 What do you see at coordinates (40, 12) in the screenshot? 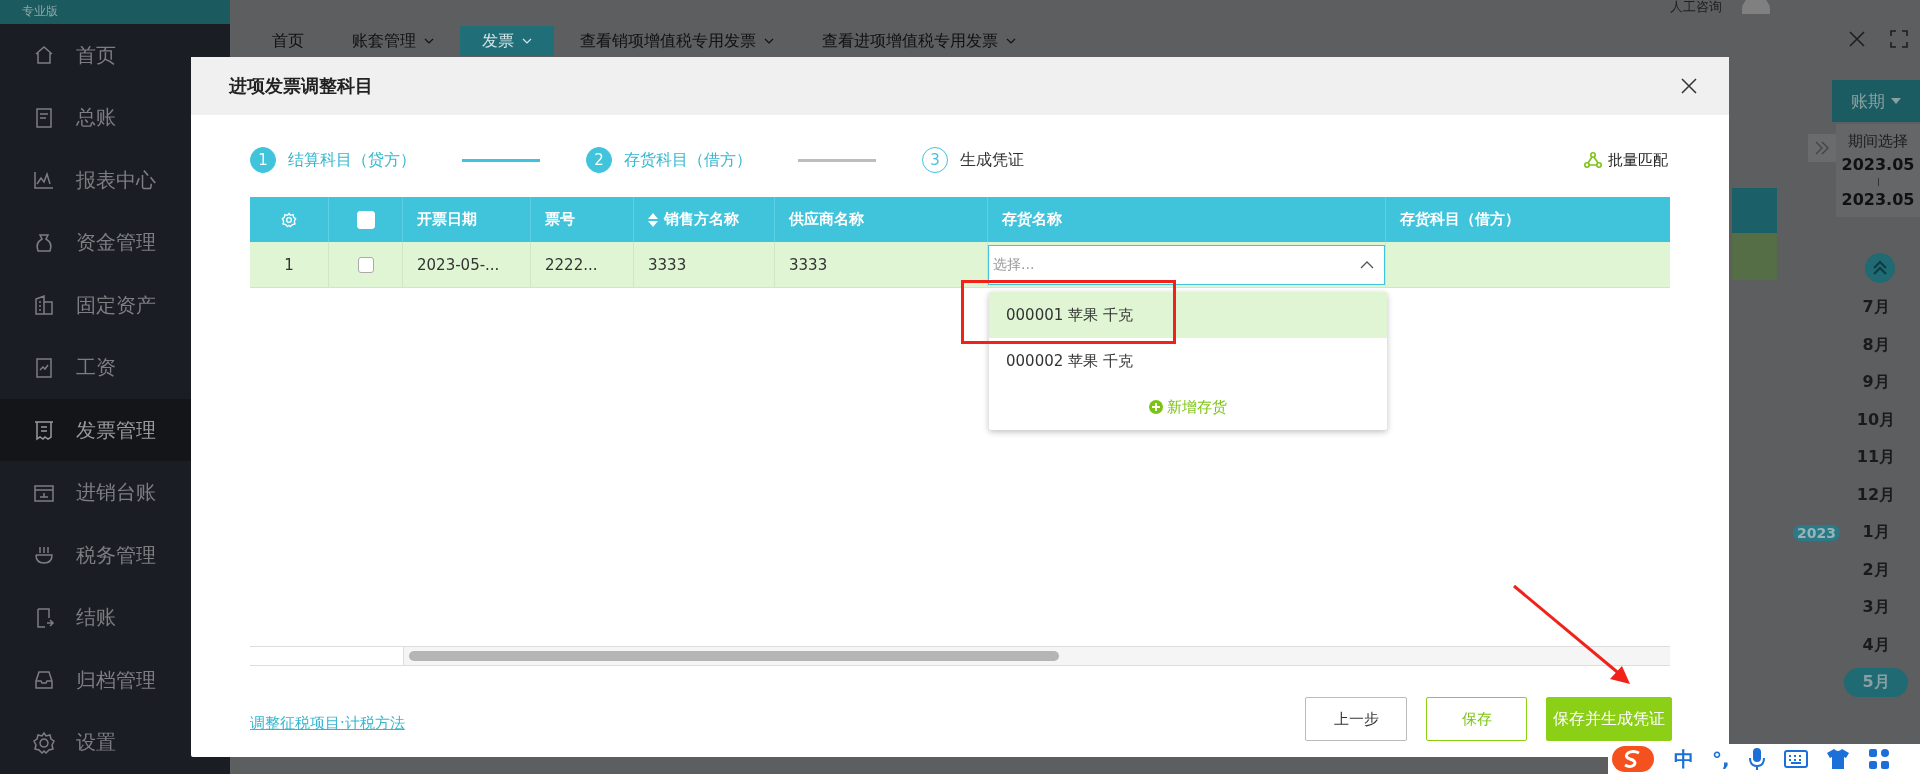
I see `edition-label: 专业版` at bounding box center [40, 12].